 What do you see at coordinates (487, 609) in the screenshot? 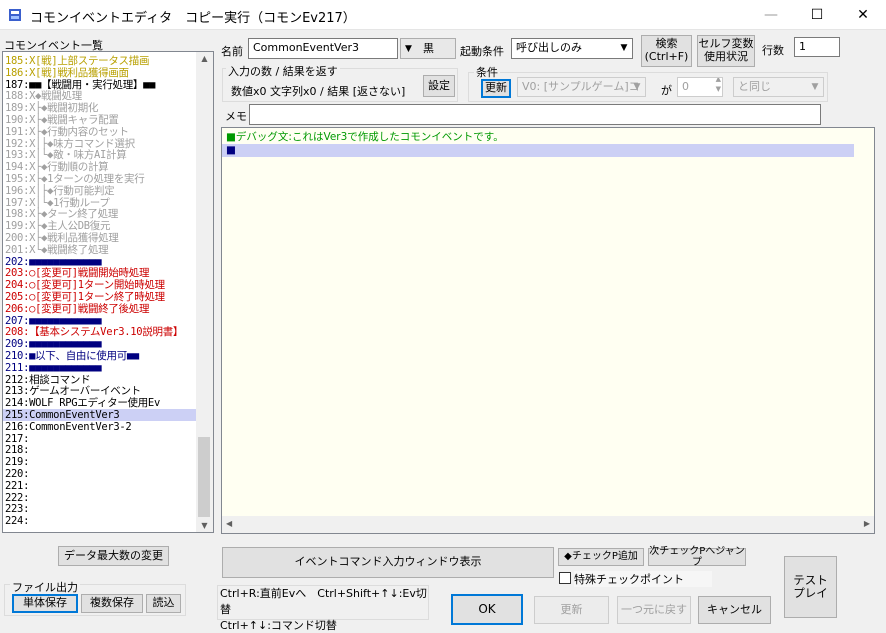
I see `ok-button: OK` at bounding box center [487, 609].